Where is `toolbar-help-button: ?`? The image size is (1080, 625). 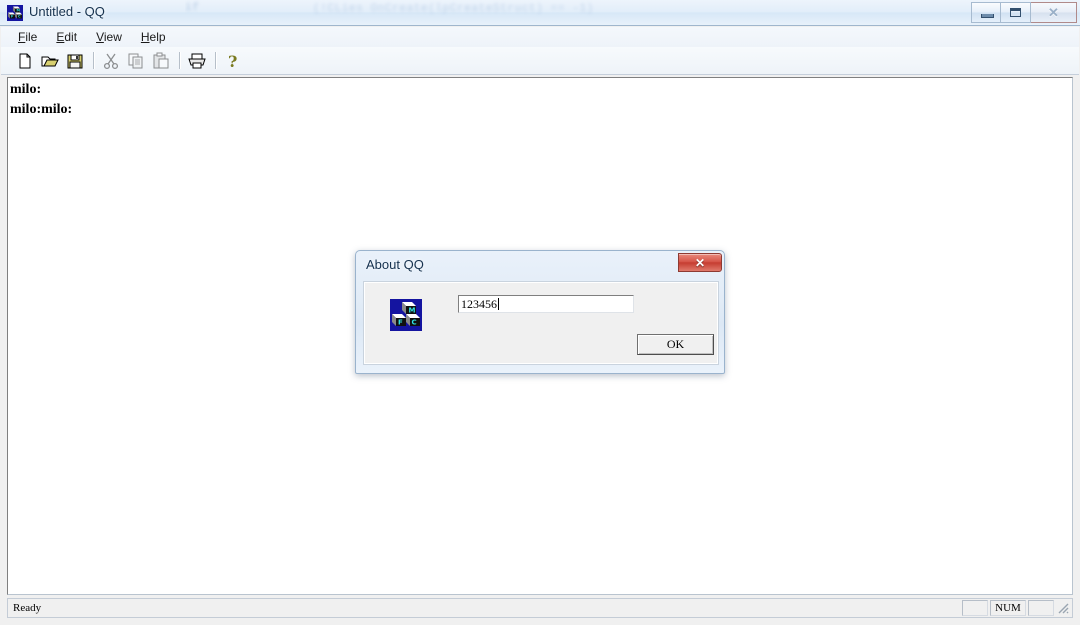
toolbar-help-button: ? is located at coordinates (233, 61).